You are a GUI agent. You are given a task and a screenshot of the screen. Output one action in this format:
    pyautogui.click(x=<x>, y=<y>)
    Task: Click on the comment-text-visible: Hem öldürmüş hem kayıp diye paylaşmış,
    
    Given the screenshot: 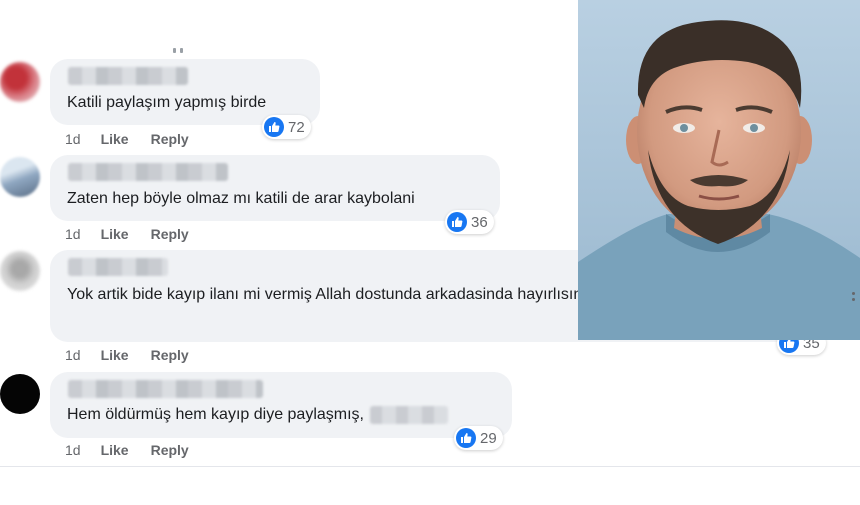 What is the action you would take?
    pyautogui.click(x=215, y=414)
    